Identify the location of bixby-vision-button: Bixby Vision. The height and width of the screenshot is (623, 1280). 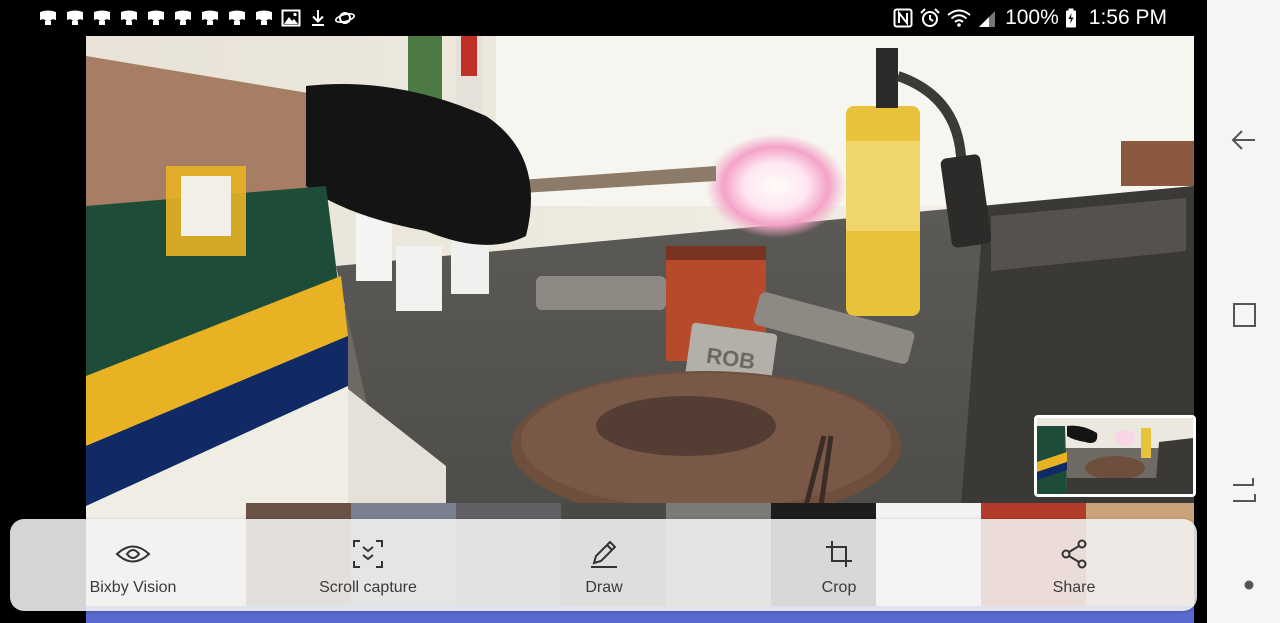
(133, 565).